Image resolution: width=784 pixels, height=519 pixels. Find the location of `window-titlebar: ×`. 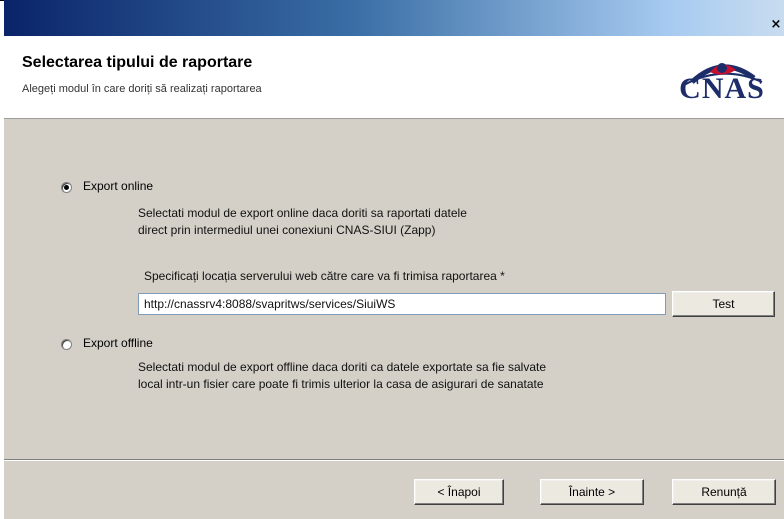

window-titlebar: × is located at coordinates (394, 18).